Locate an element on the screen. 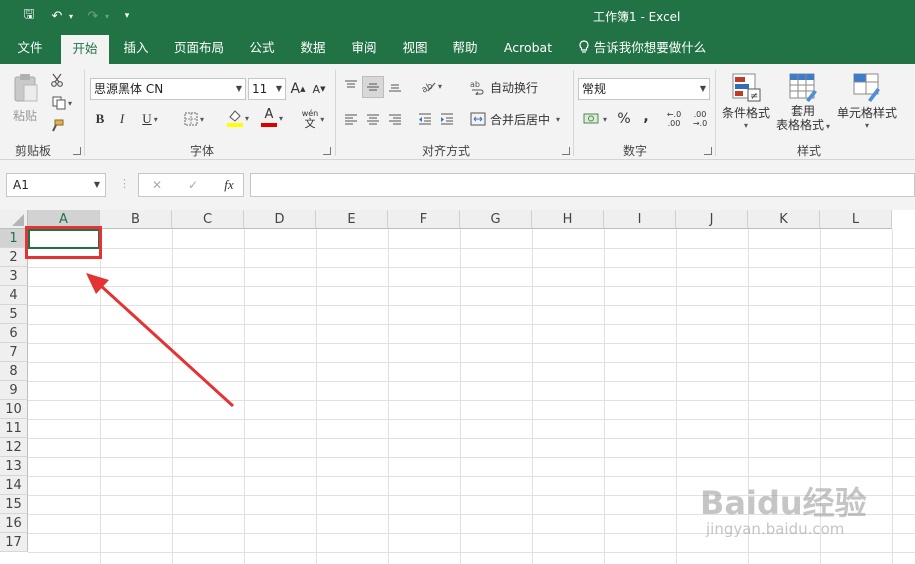  format-as-table-label-2: 表格格式 is located at coordinates (799, 125).